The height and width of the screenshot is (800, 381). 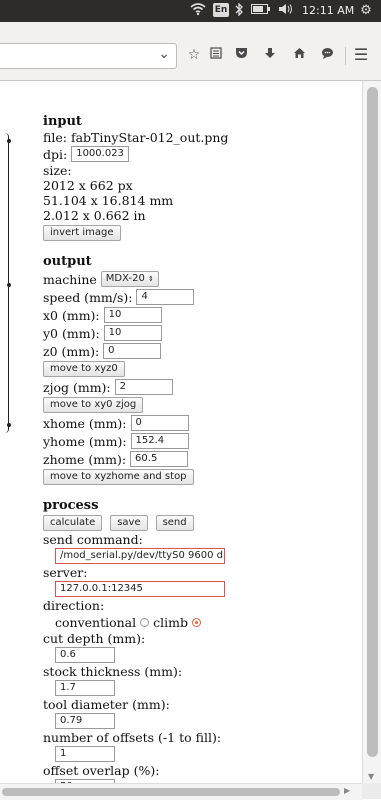 I want to click on xhome-row: xhome (mm): 0, so click(x=198, y=423).